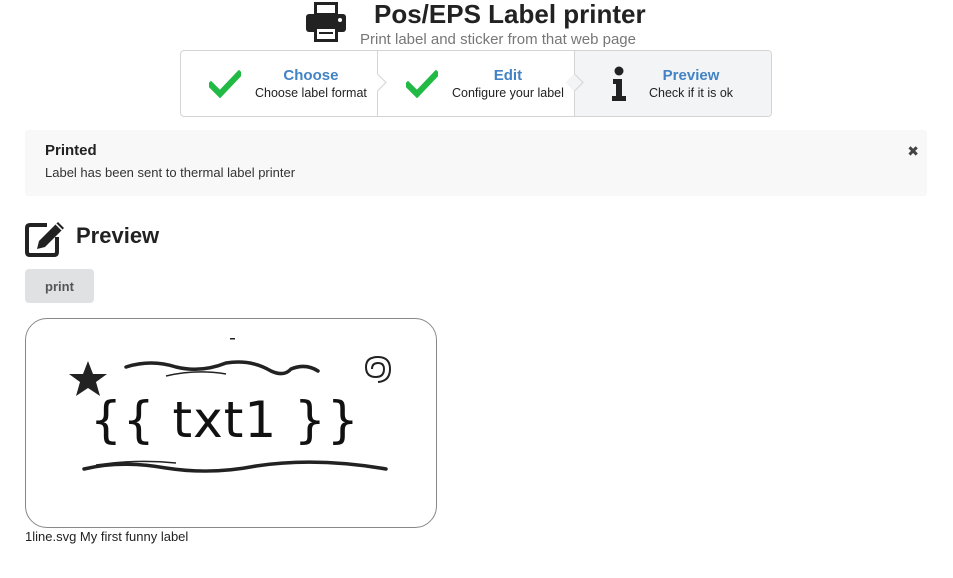  Describe the element at coordinates (510, 14) in the screenshot. I see `app-title: Pos/EPS Label printer` at that location.